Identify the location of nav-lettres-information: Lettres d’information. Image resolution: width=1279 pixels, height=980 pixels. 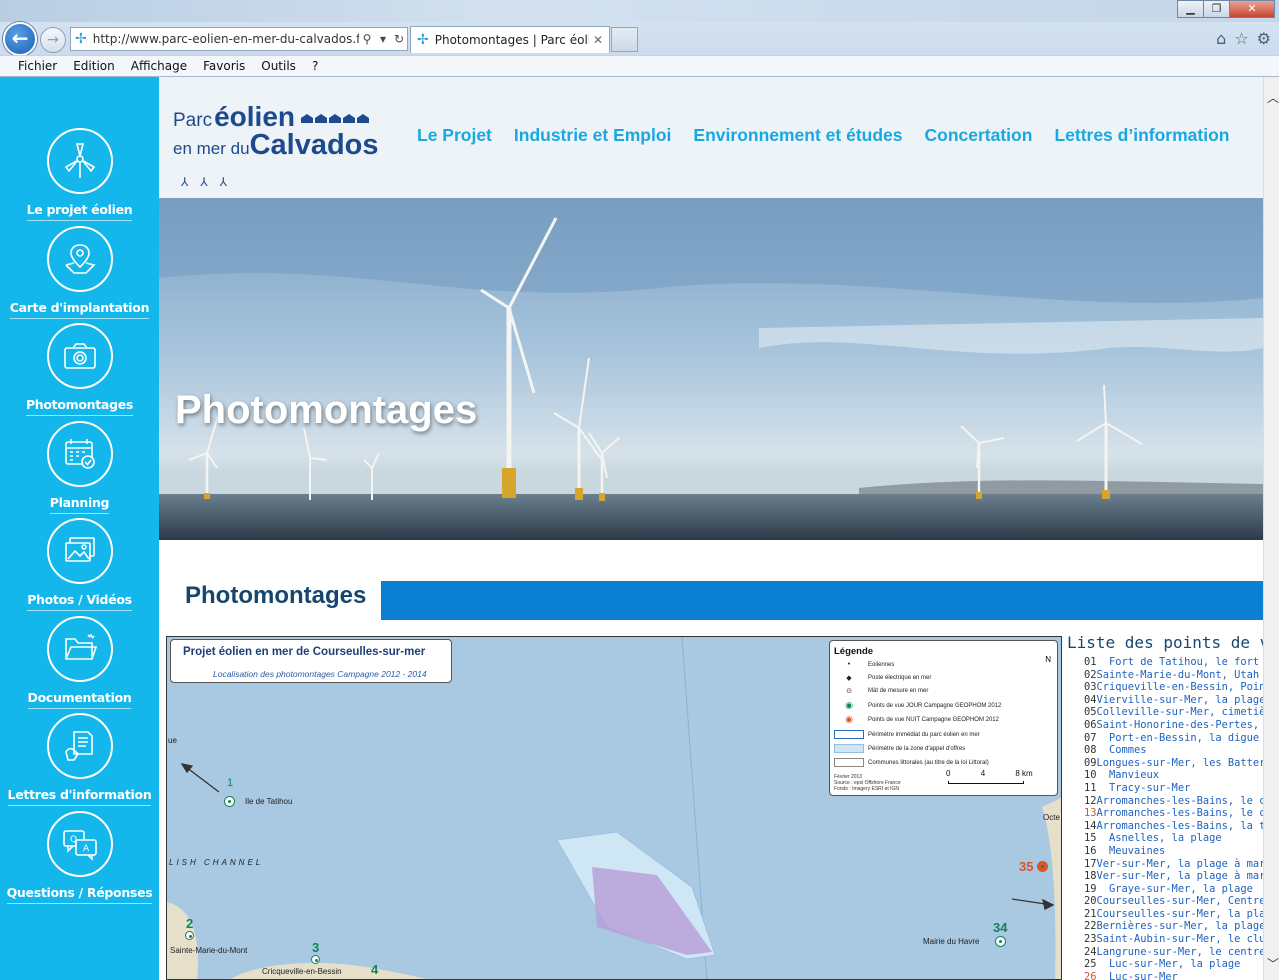
(1141, 135).